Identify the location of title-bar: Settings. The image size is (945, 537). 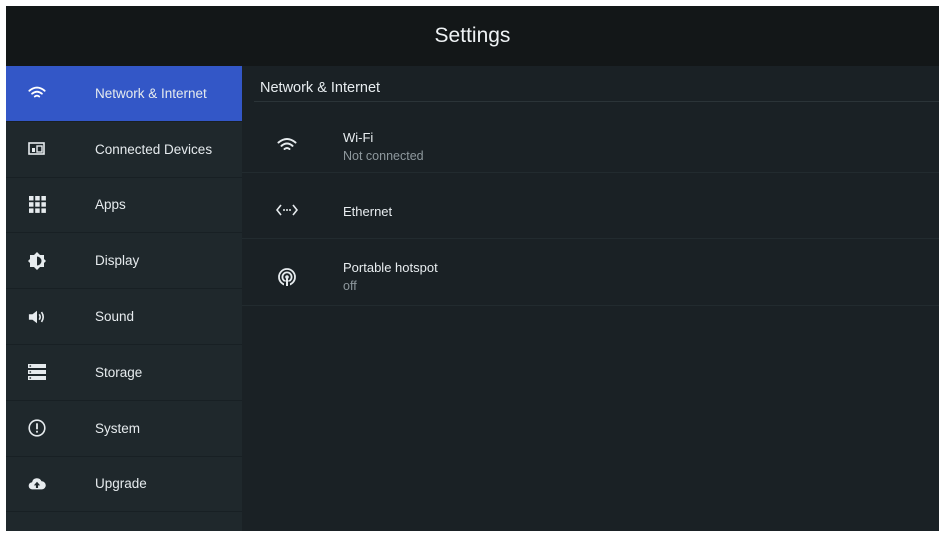
(472, 36).